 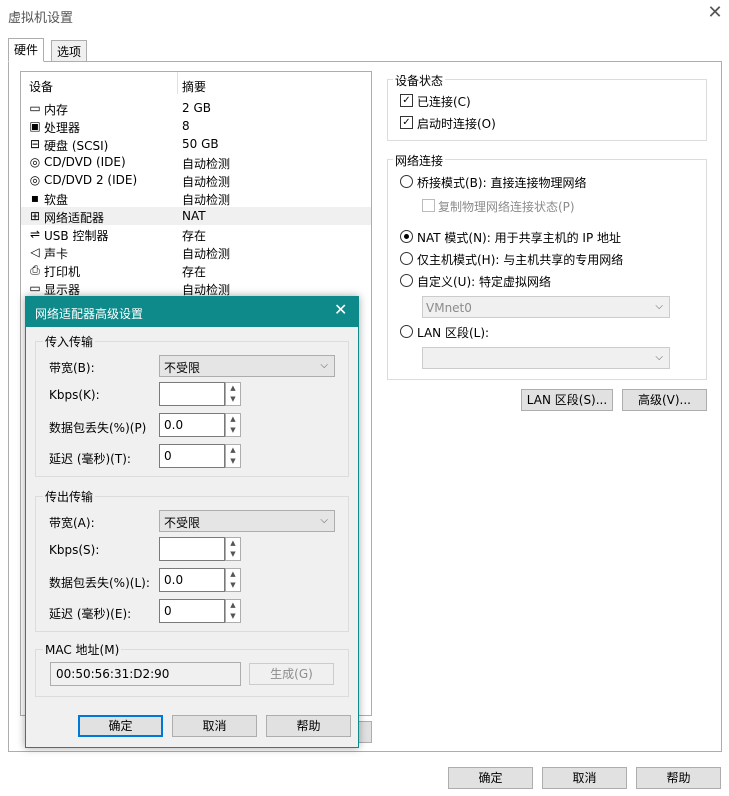 What do you see at coordinates (192, 580) in the screenshot?
I see `outgoing-loss-input: 0.0` at bounding box center [192, 580].